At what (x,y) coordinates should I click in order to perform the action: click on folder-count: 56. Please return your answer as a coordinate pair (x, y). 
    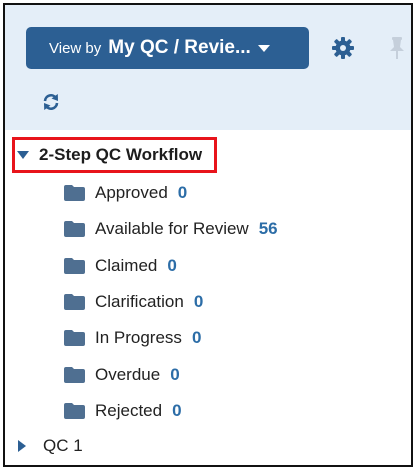
    Looking at the image, I should click on (268, 228).